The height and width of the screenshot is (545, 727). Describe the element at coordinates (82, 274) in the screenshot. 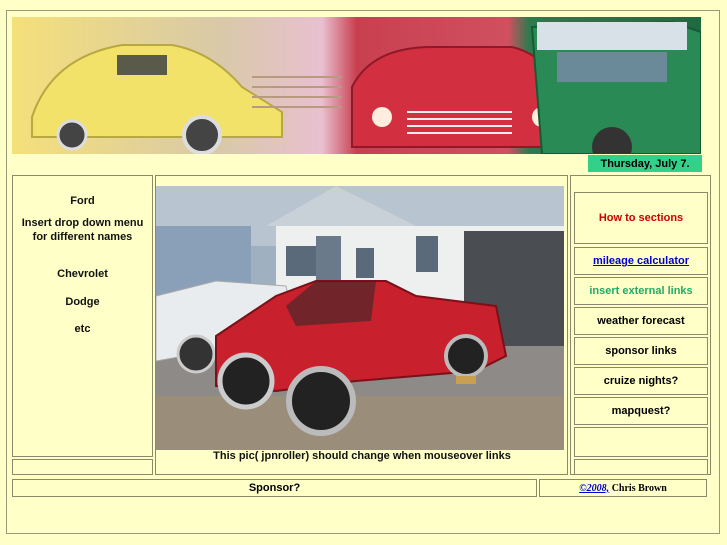

I see `left-menu-item-chevrolet: Chevrolet` at that location.